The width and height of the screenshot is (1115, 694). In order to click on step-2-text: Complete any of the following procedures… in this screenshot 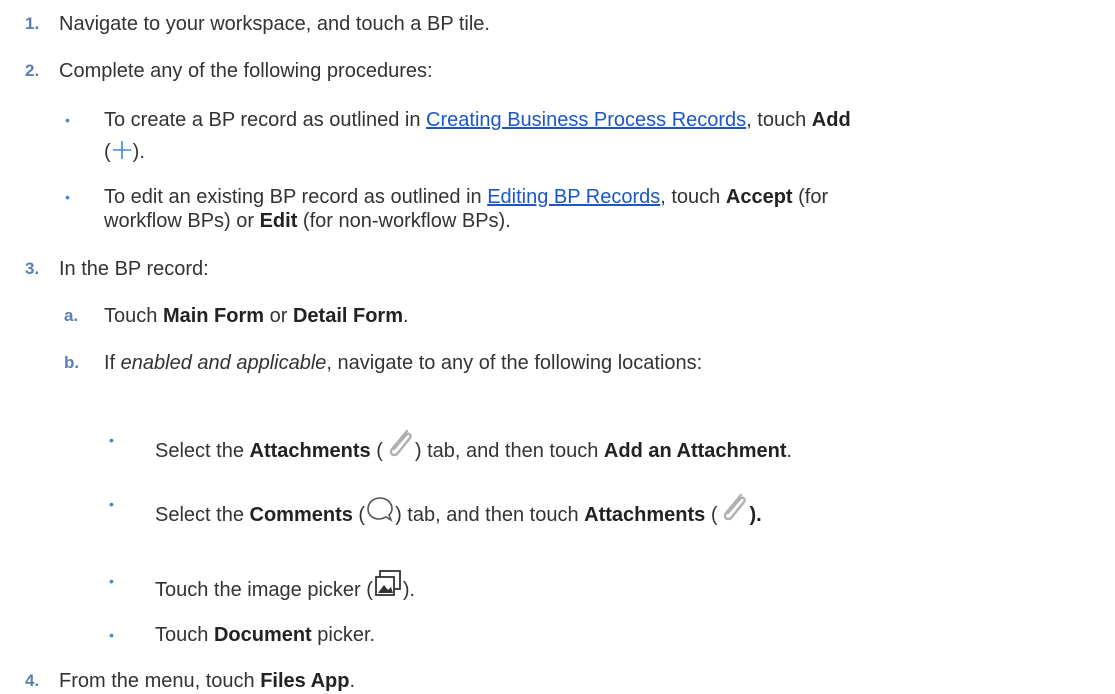, I will do `click(246, 71)`.